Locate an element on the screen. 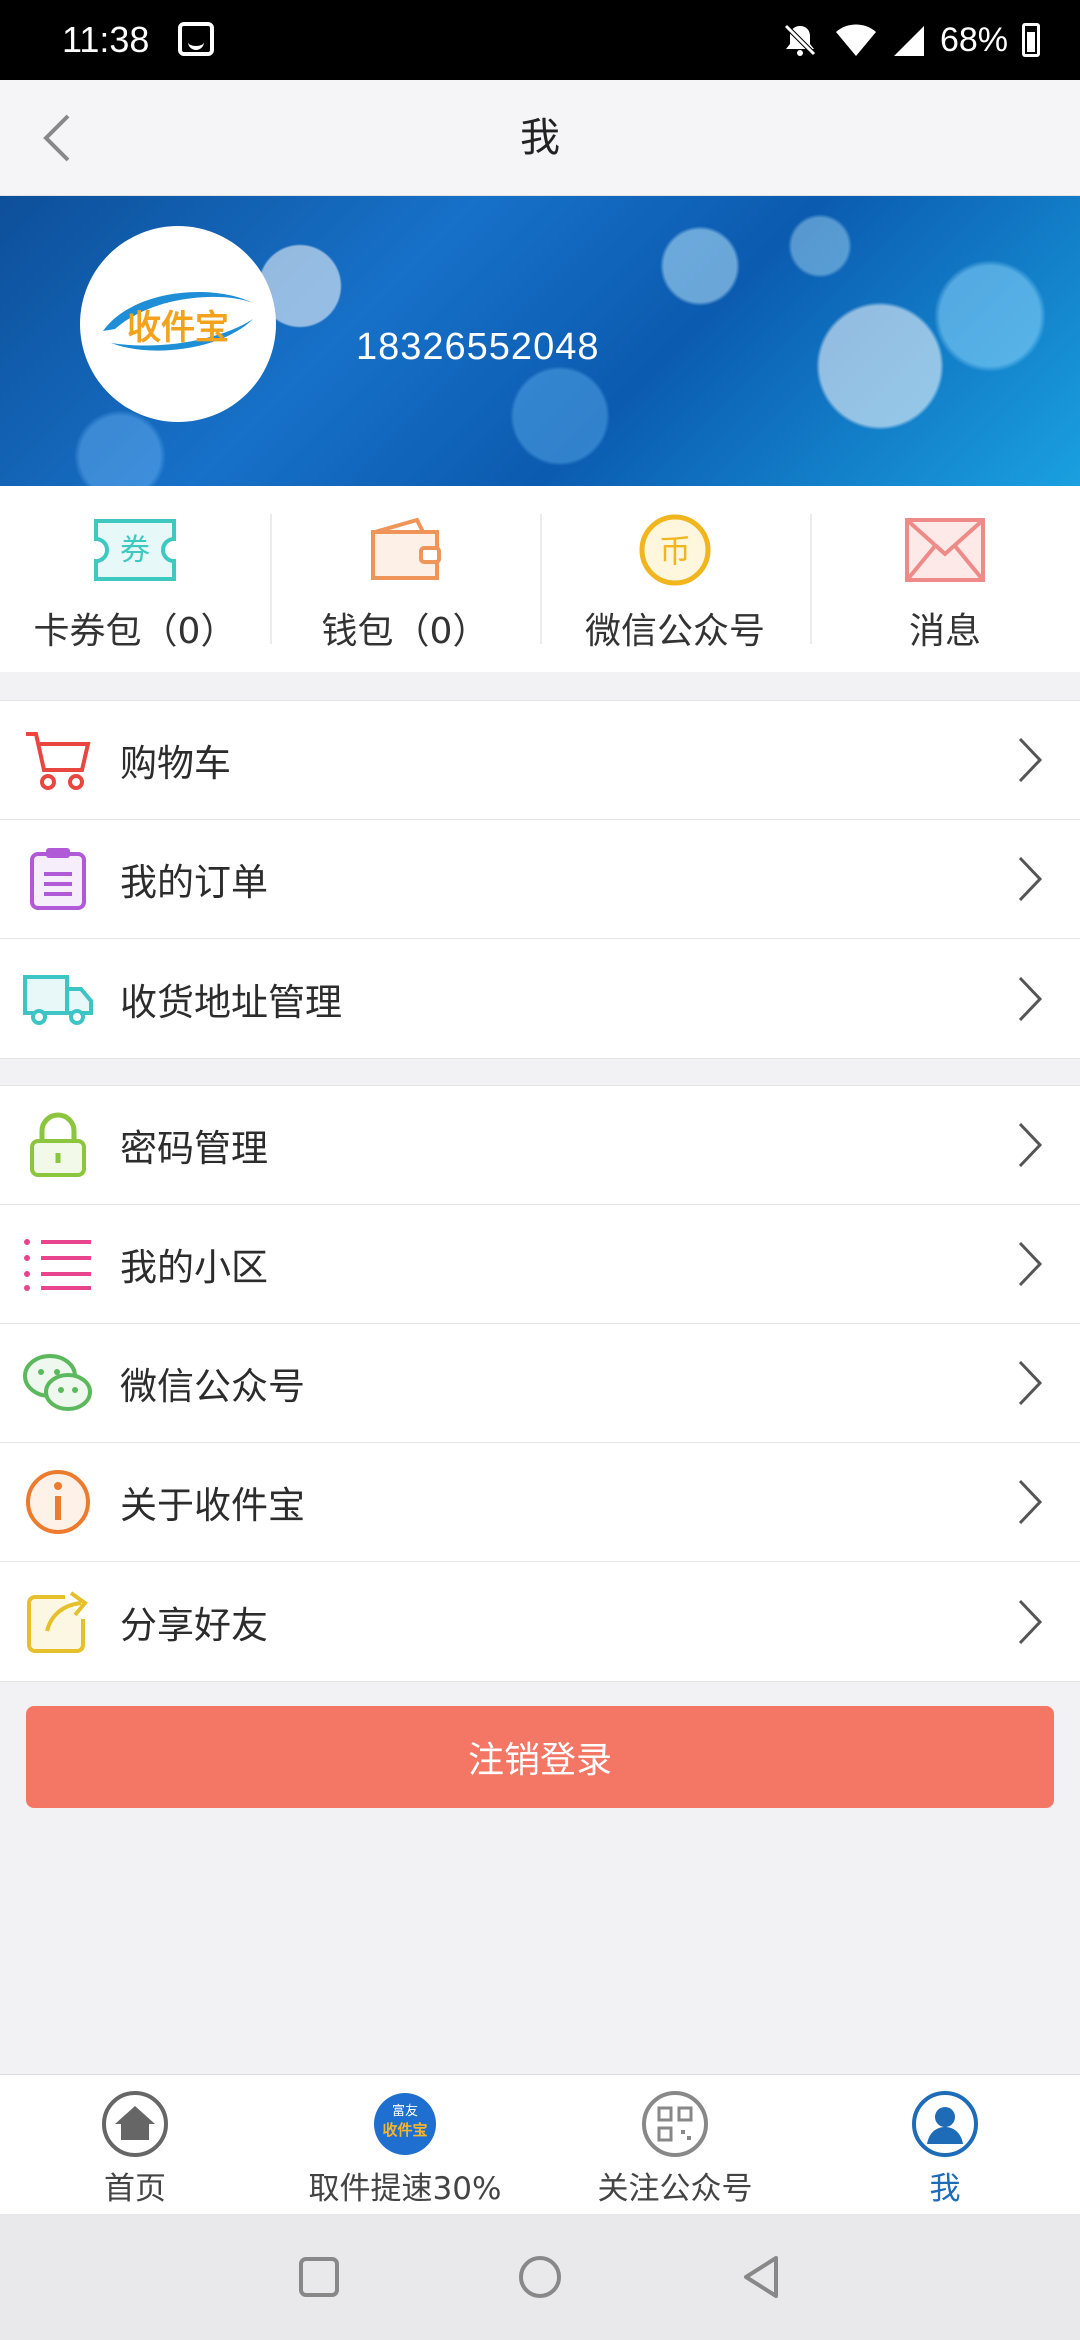  coupon-icon: 券 is located at coordinates (135, 550).